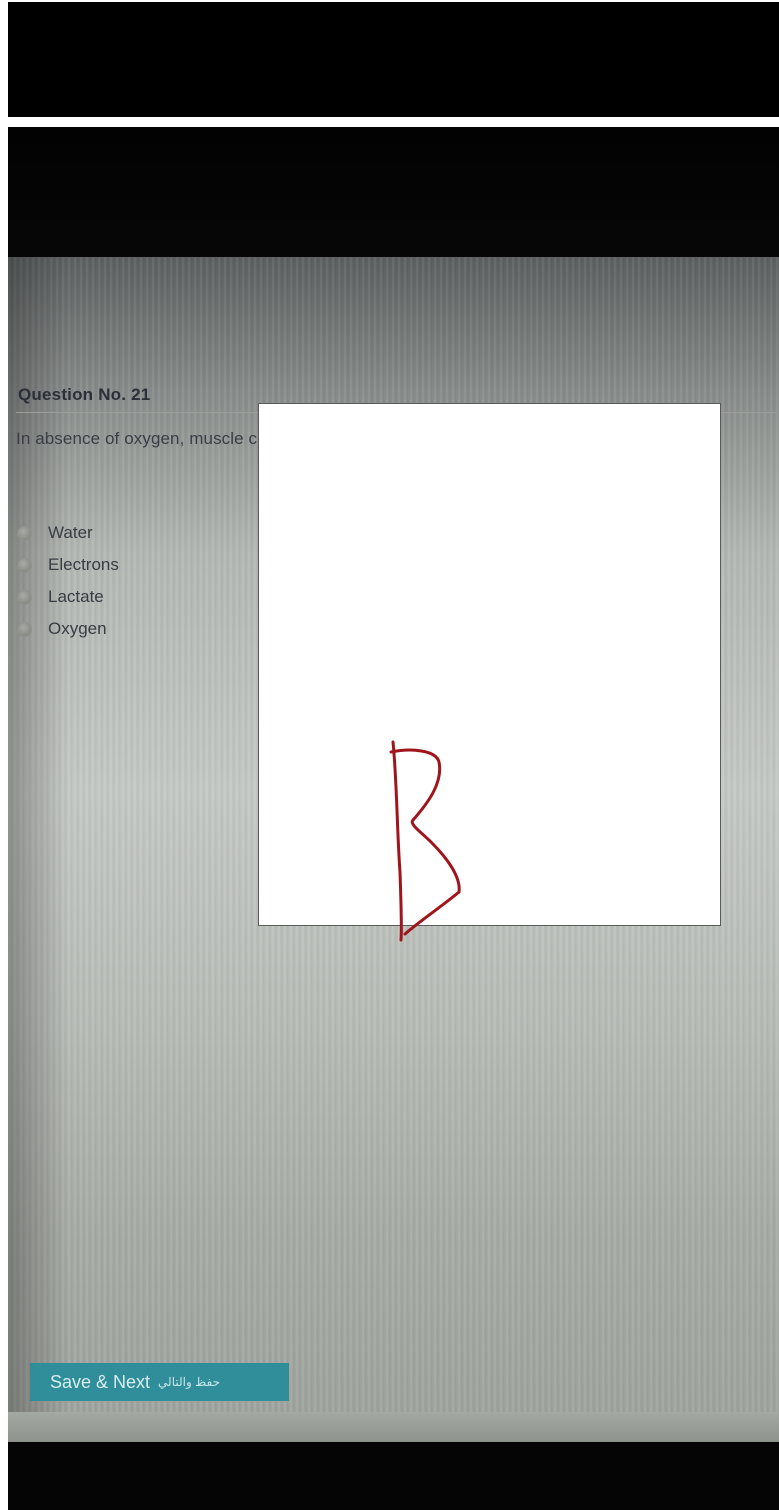  Describe the element at coordinates (83, 564) in the screenshot. I see `option-label: Electrons` at that location.